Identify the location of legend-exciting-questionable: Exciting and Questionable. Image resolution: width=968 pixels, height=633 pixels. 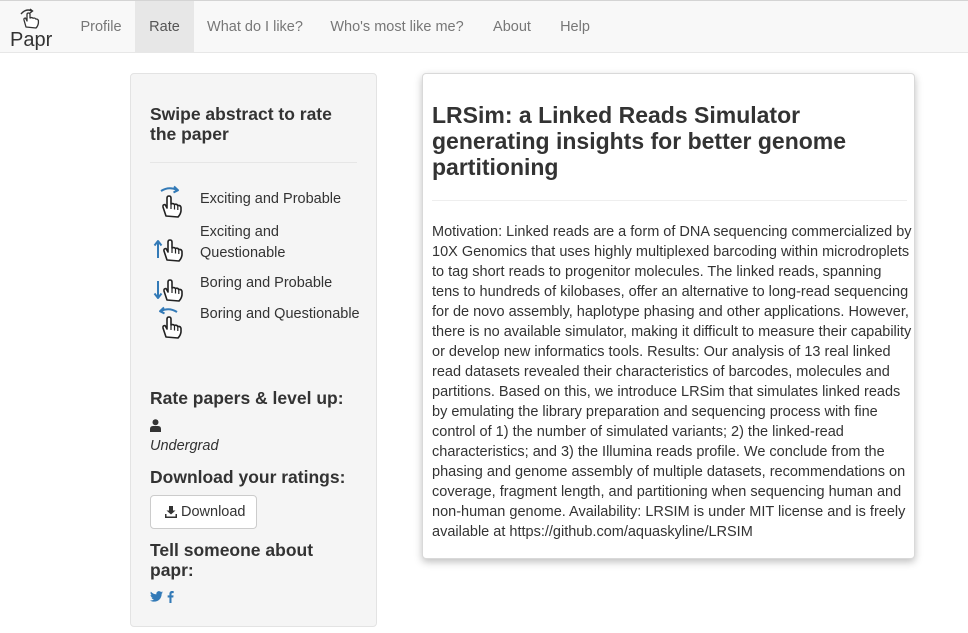
(255, 243).